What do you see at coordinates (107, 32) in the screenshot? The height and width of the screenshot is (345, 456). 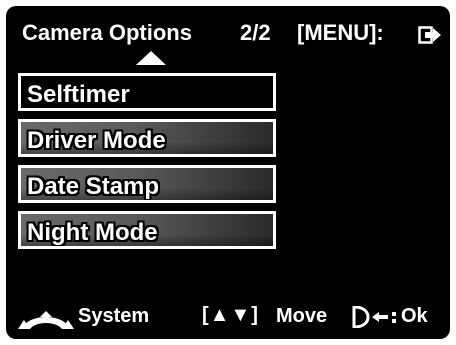 I see `page-title: Camera Options` at bounding box center [107, 32].